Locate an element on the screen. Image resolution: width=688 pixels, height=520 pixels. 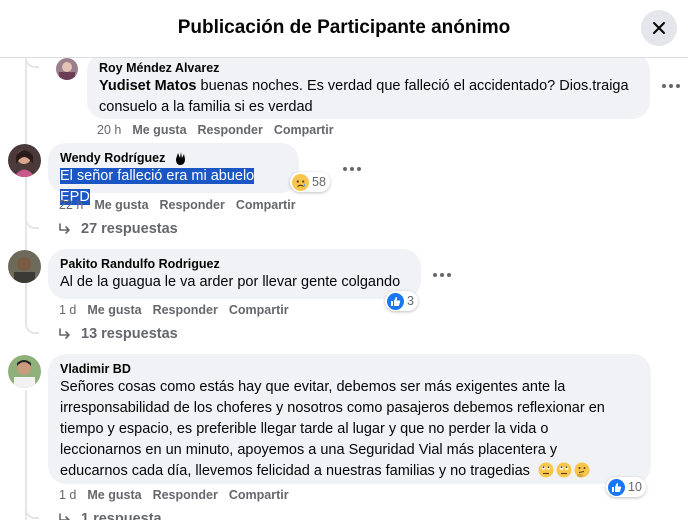
comment-text-part: consuelo a la familia si es verdad is located at coordinates (206, 107).